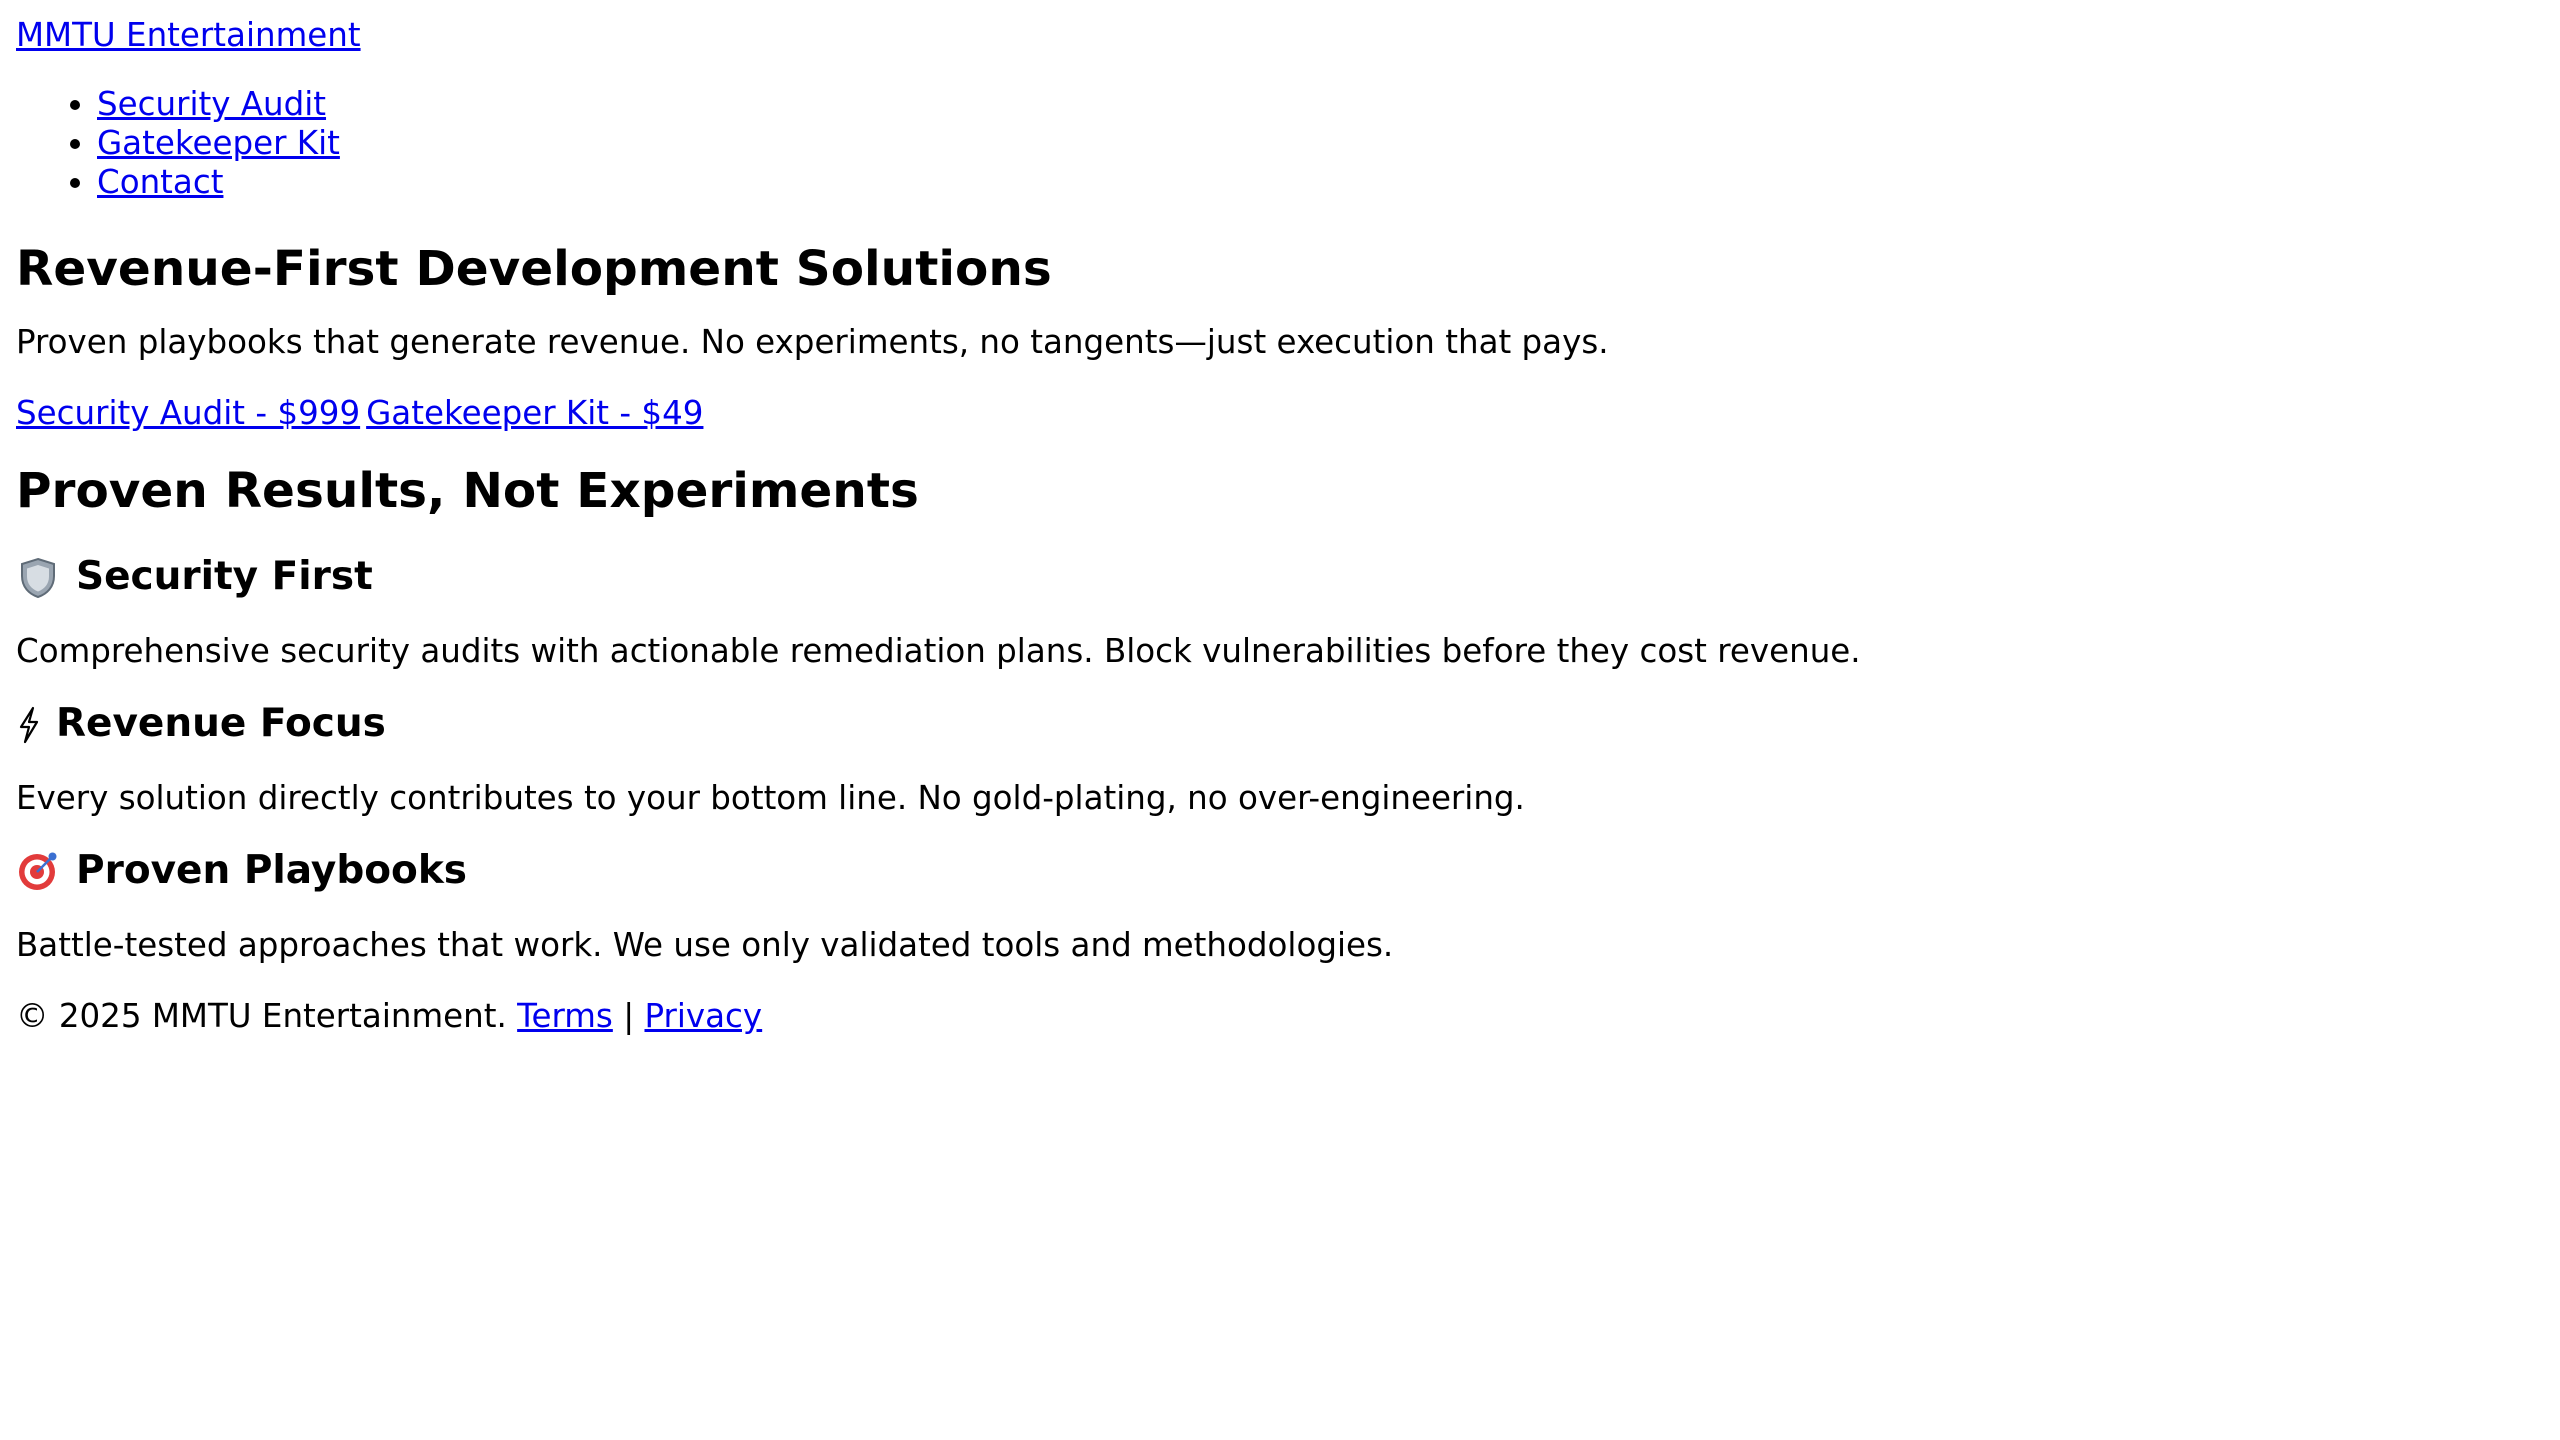 The image size is (2560, 1440). What do you see at coordinates (218, 143) in the screenshot?
I see `nav-link-gatekeeper-kit: Gatekeeper Kit` at bounding box center [218, 143].